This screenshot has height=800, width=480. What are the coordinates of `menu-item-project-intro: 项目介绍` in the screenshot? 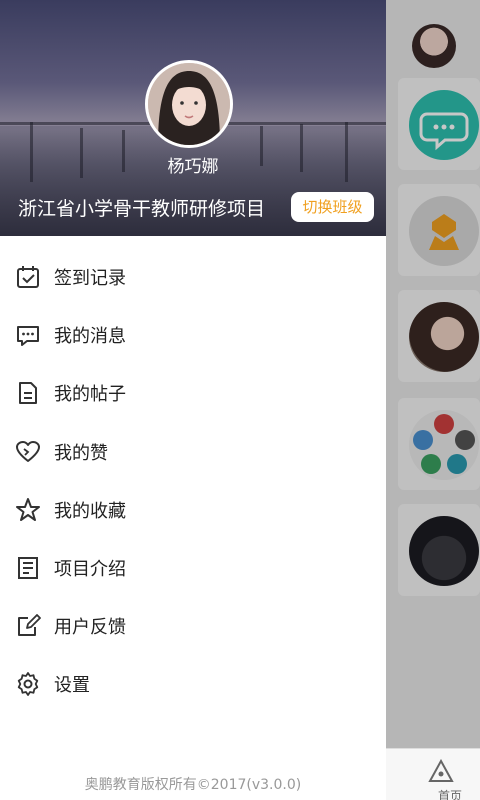 It's located at (193, 568).